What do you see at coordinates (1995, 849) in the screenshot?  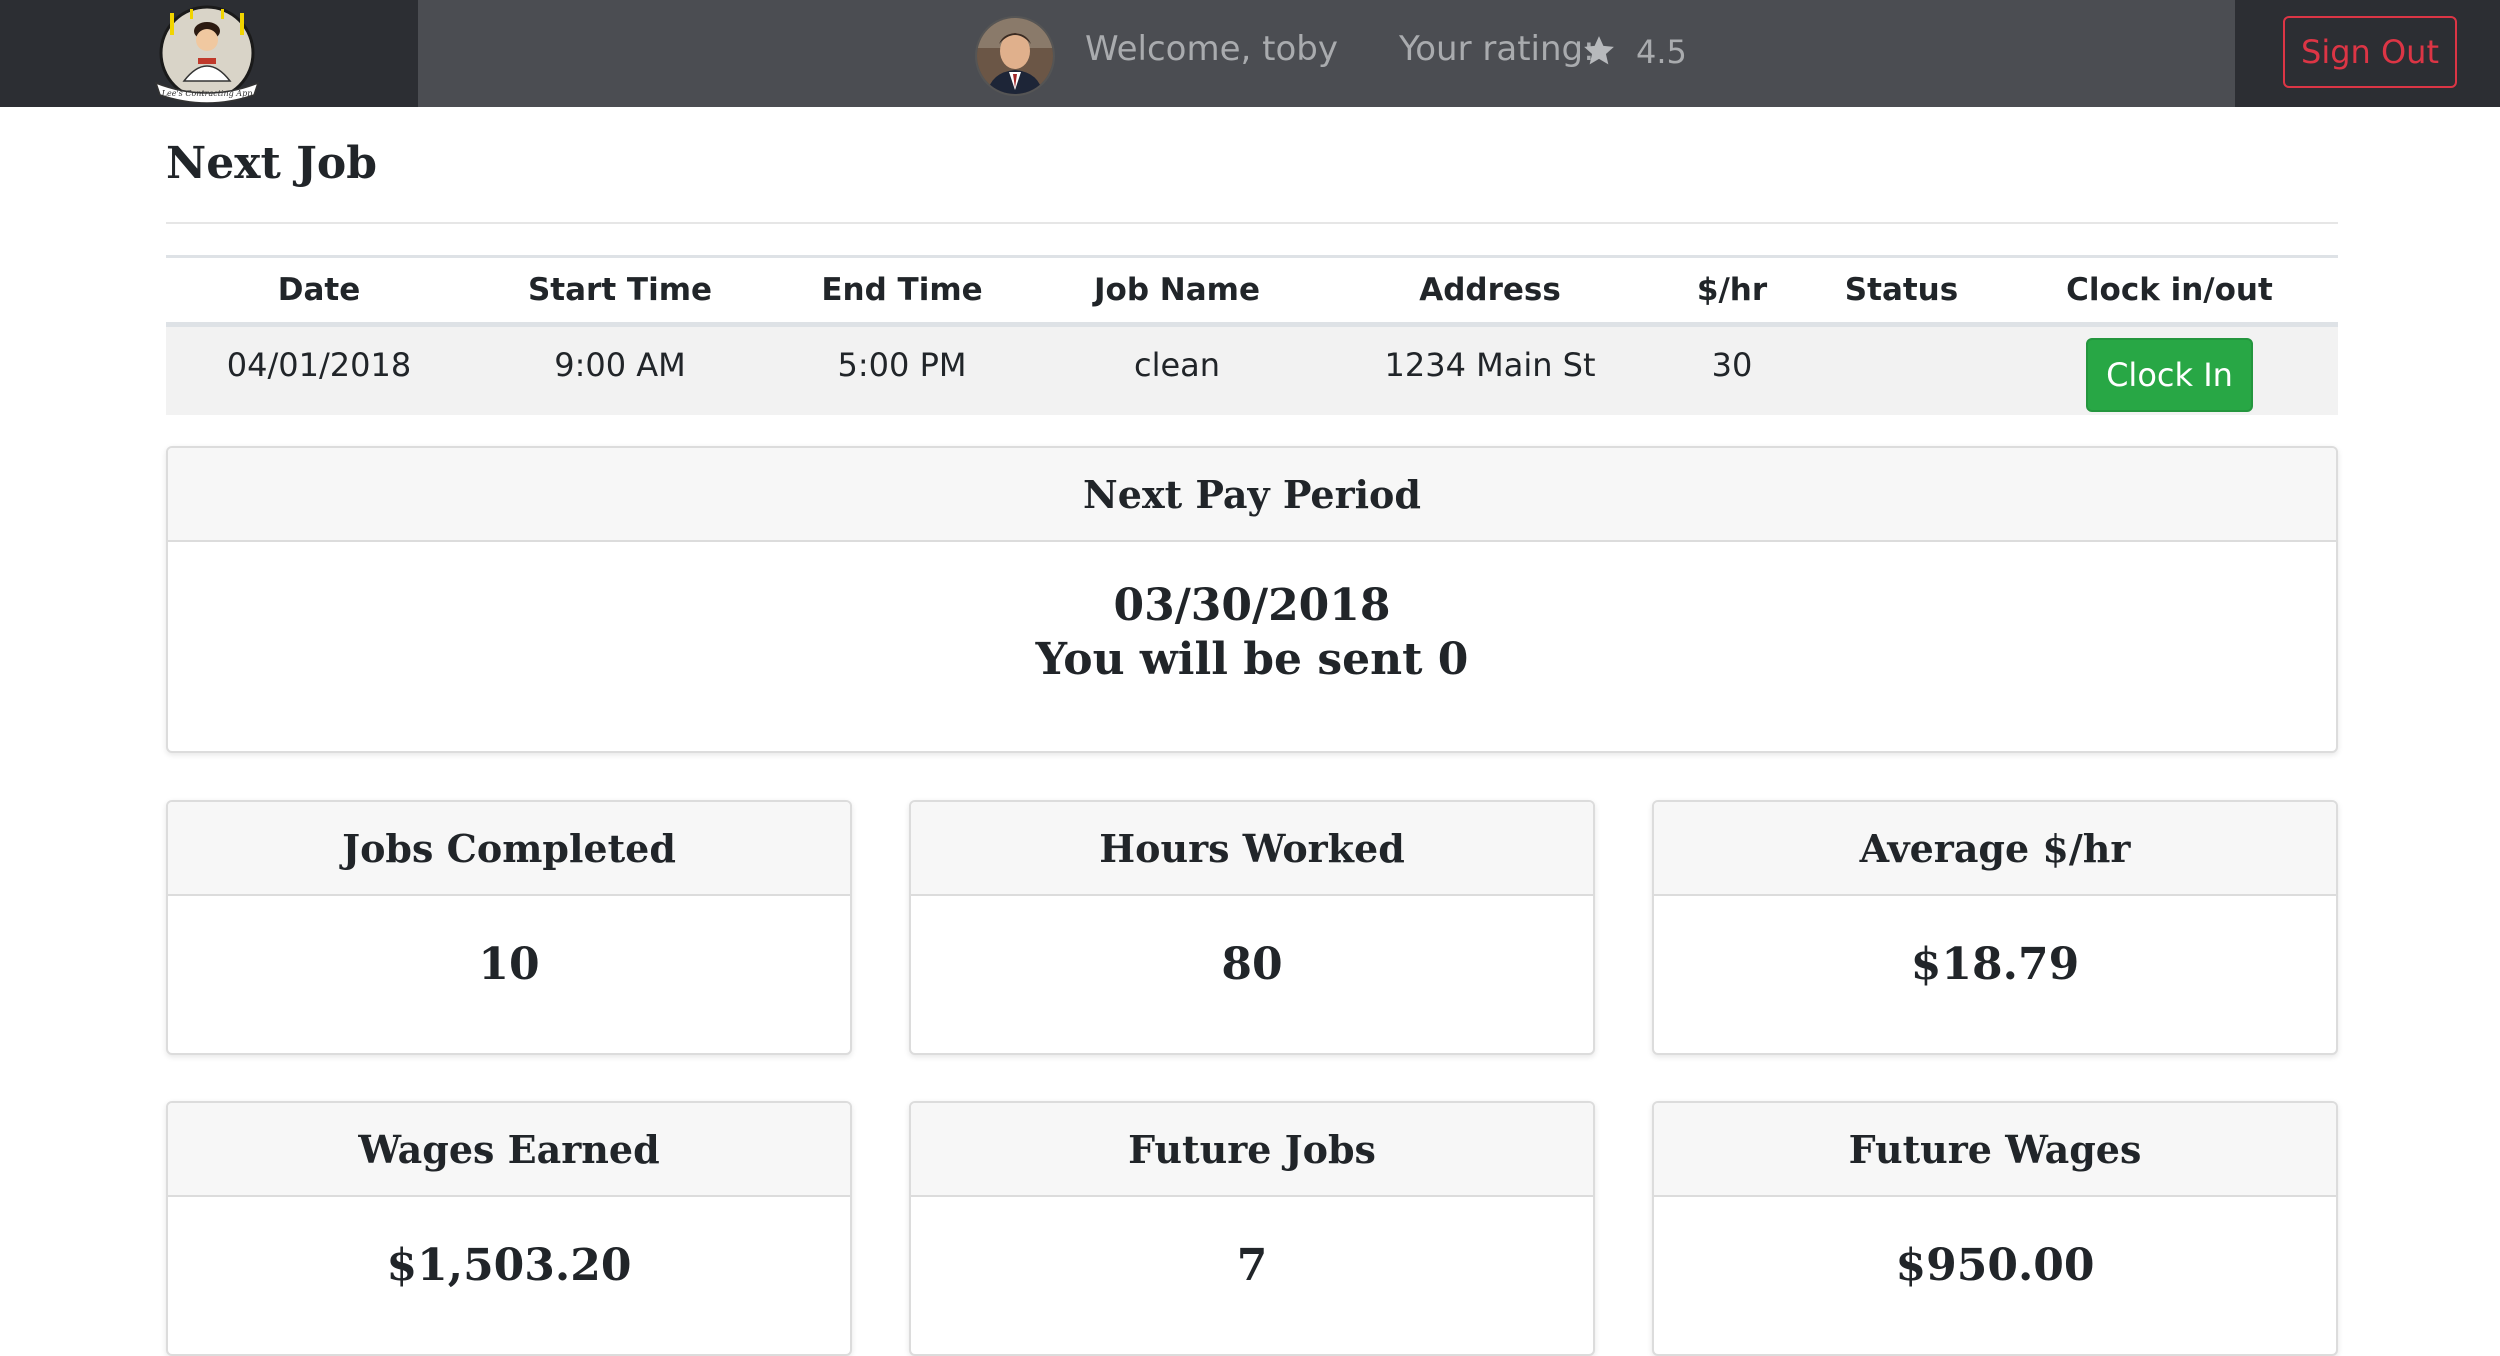 I see `stat-card-title: Average $/hr` at bounding box center [1995, 849].